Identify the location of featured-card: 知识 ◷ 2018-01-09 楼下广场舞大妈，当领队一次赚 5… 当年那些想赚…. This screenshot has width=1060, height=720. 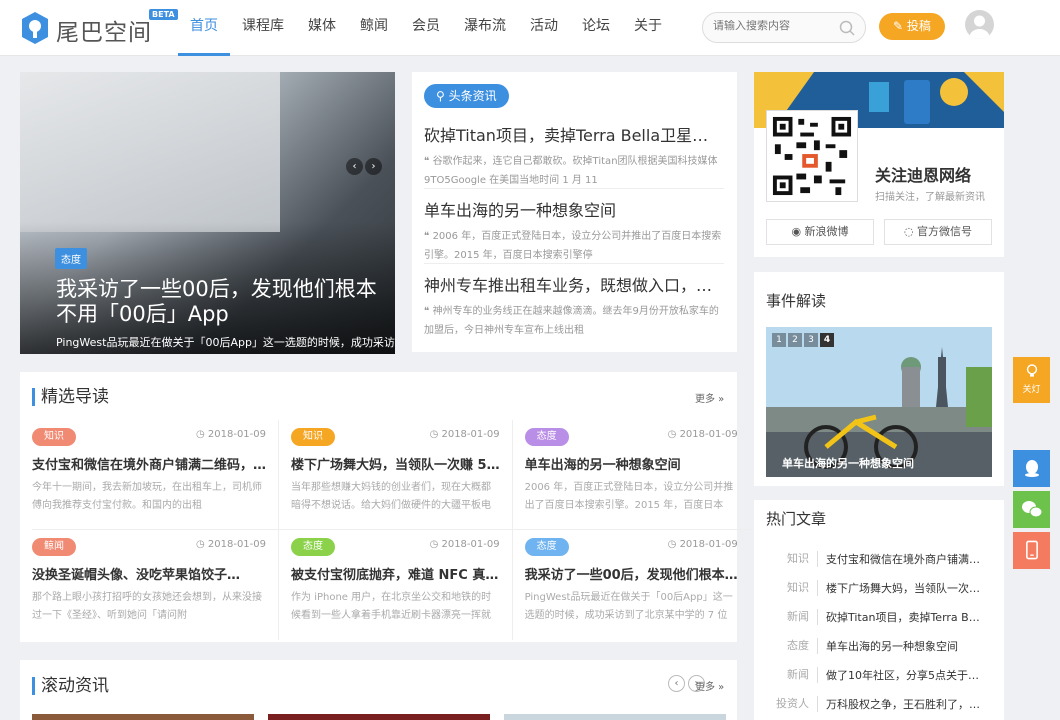
(396, 475).